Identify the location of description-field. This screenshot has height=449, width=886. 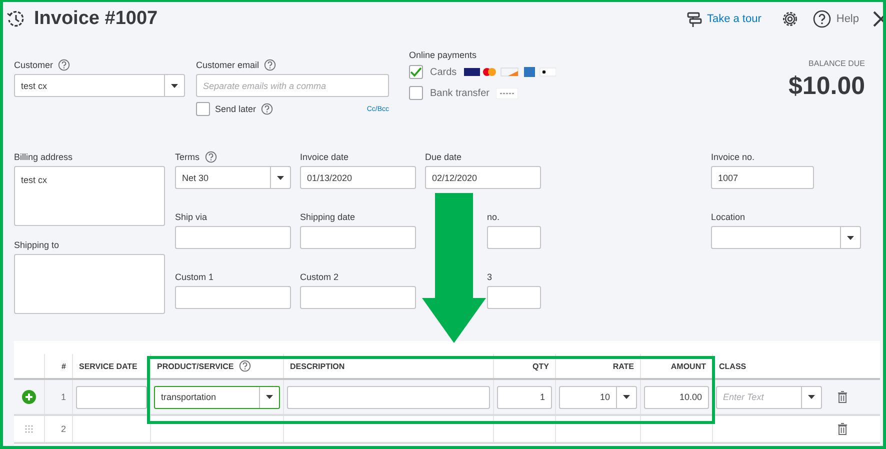
(388, 397).